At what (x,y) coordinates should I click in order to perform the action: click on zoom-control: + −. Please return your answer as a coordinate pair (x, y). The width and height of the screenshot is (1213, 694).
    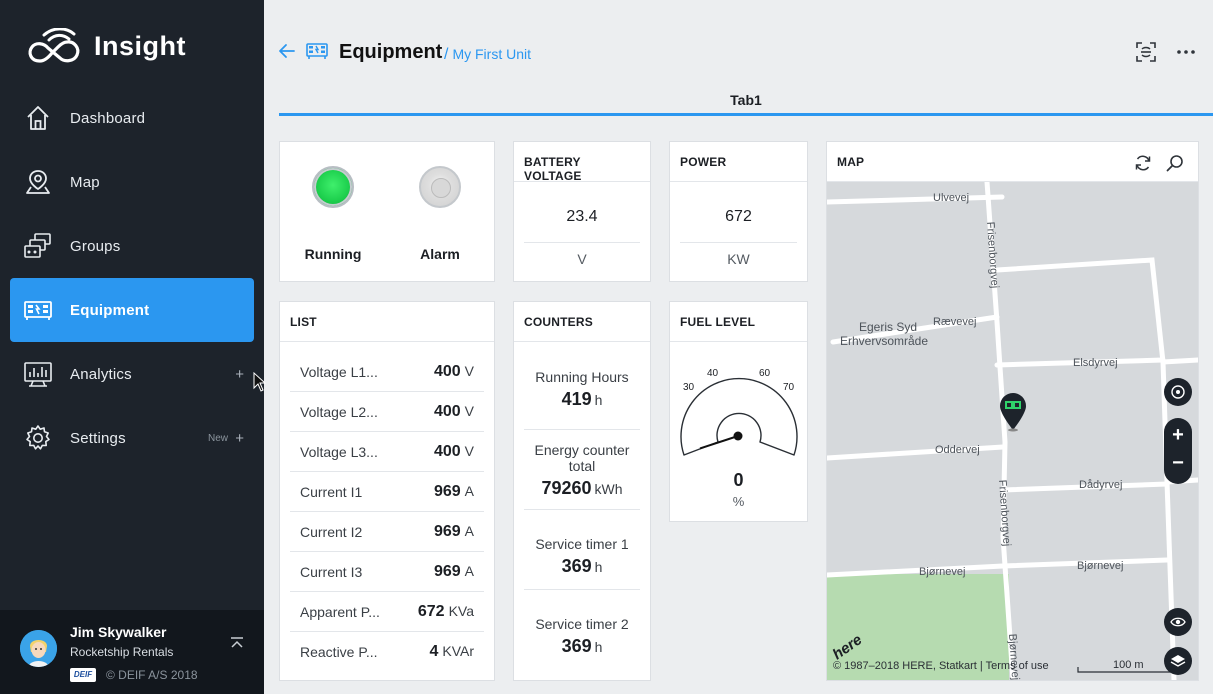
    Looking at the image, I should click on (1178, 451).